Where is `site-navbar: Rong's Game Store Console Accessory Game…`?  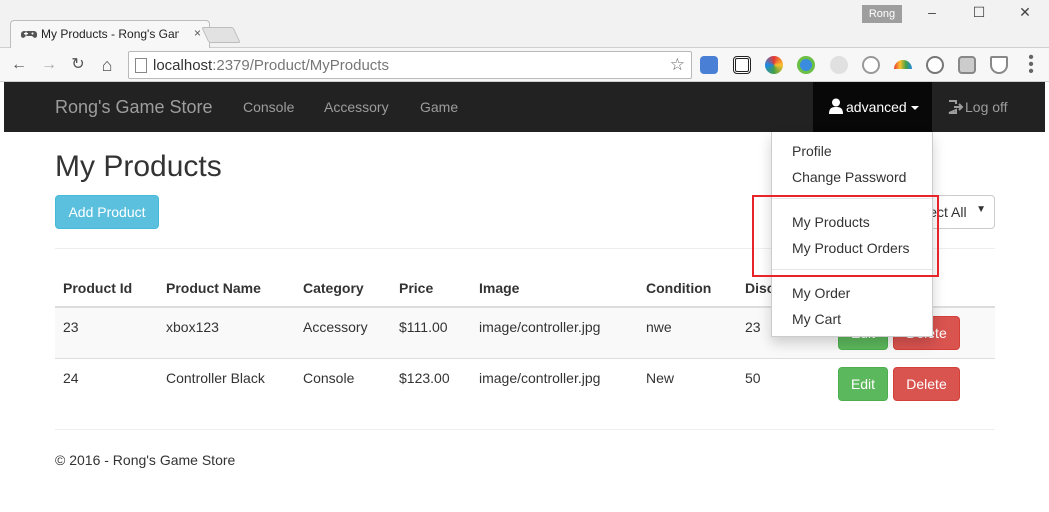 site-navbar: Rong's Game Store Console Accessory Game… is located at coordinates (524, 107).